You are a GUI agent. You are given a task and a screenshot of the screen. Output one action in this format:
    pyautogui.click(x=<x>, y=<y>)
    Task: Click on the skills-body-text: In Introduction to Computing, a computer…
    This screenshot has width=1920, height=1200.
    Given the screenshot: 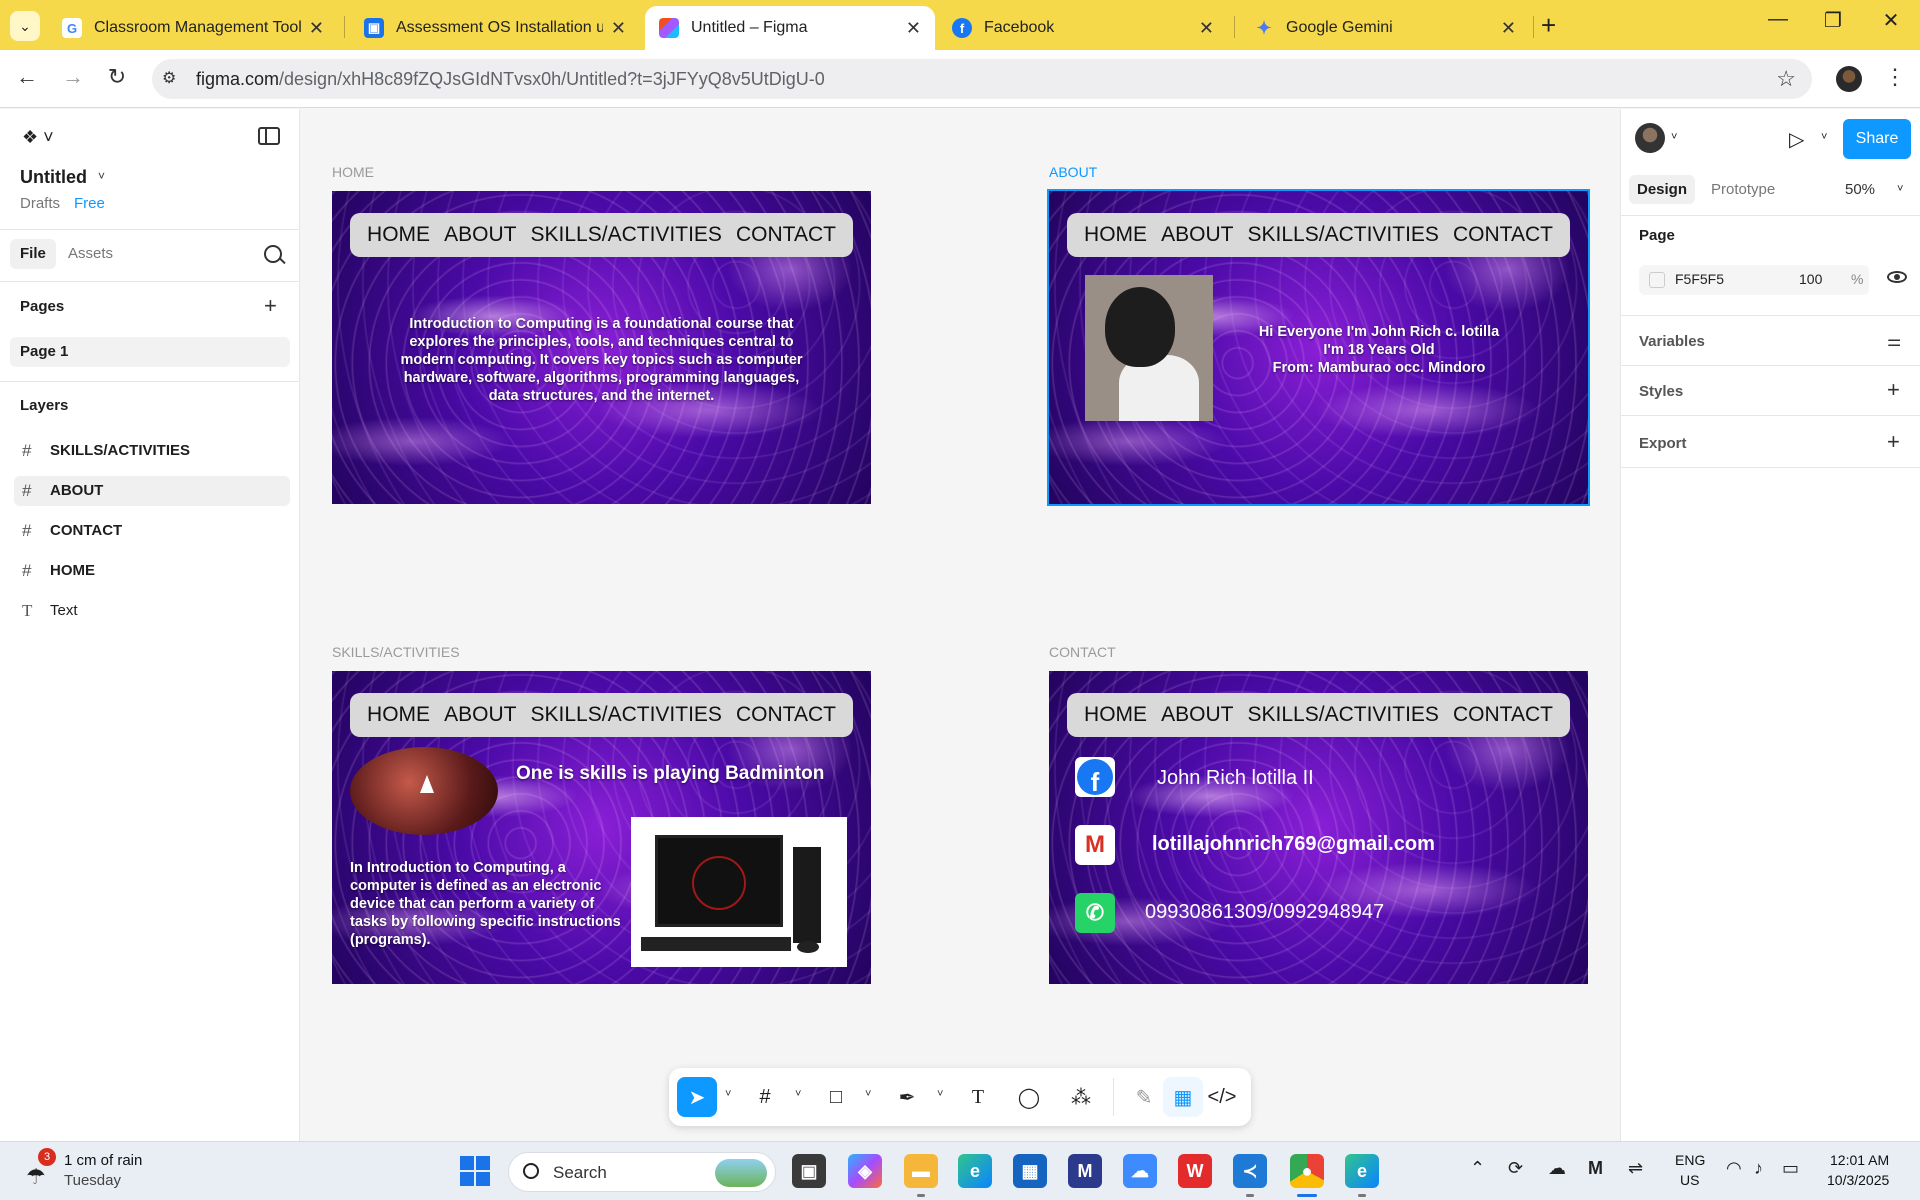 What is the action you would take?
    pyautogui.click(x=490, y=904)
    